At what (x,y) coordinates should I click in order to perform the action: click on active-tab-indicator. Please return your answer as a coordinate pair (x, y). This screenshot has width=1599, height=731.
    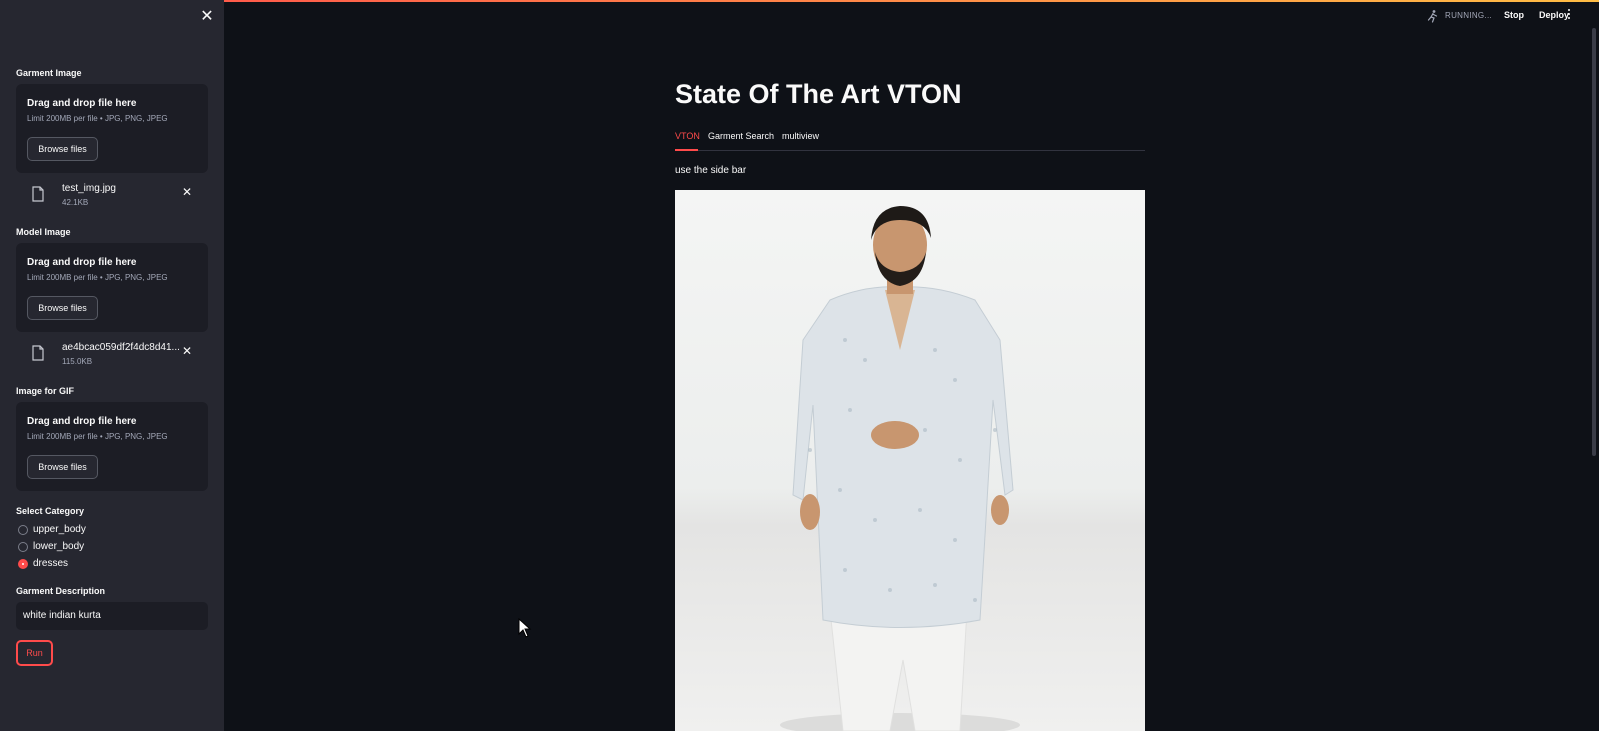
    Looking at the image, I should click on (686, 150).